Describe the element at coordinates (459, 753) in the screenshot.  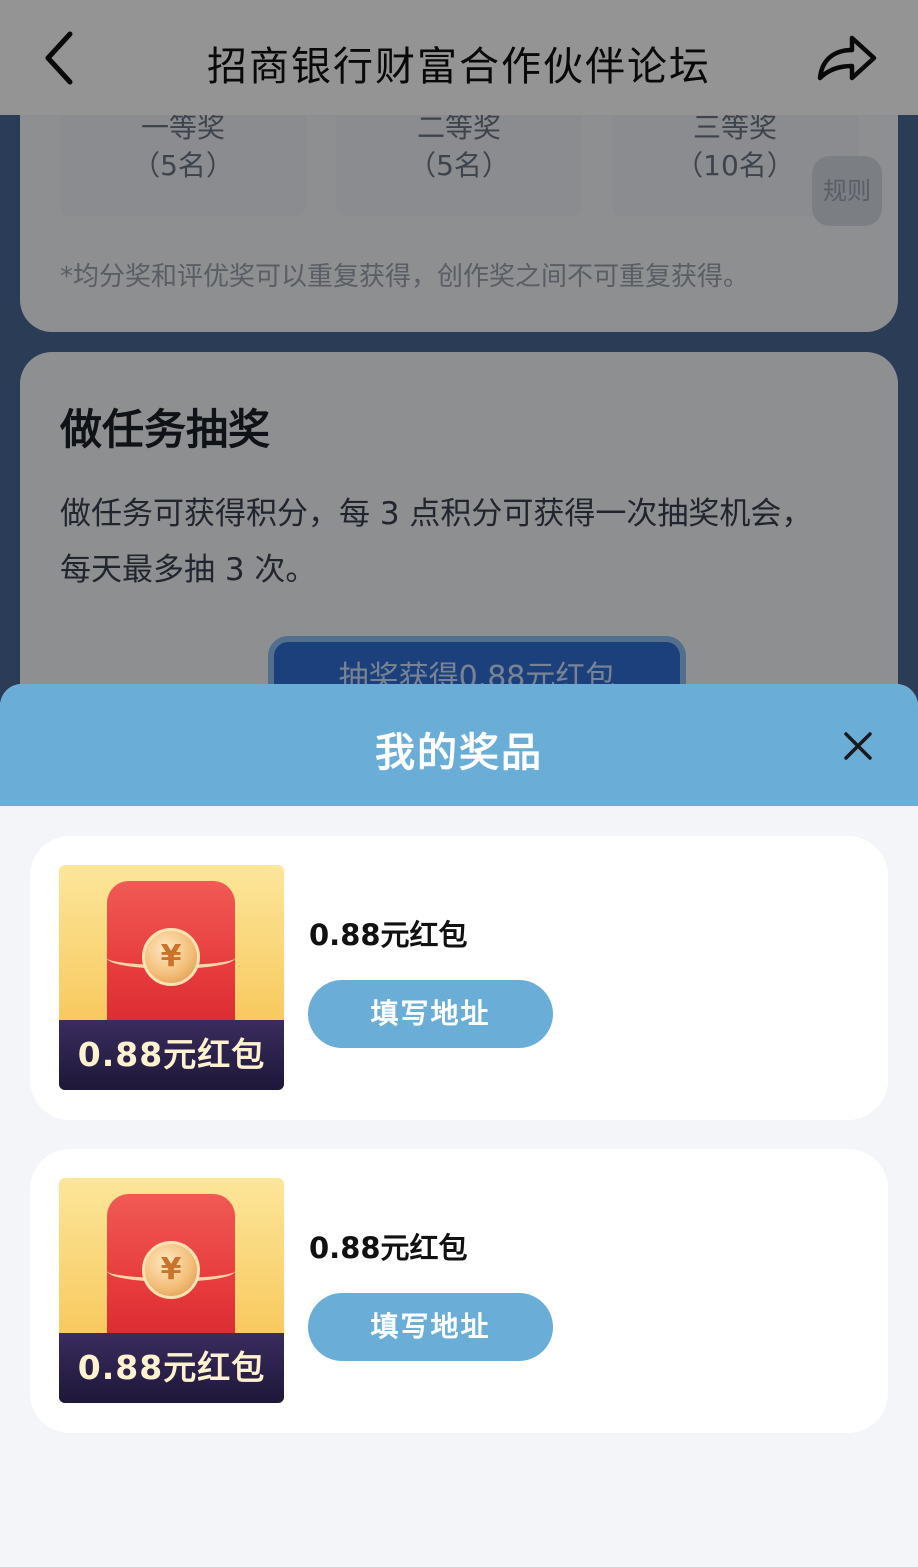
I see `sheet-title: 我的奖品` at that location.